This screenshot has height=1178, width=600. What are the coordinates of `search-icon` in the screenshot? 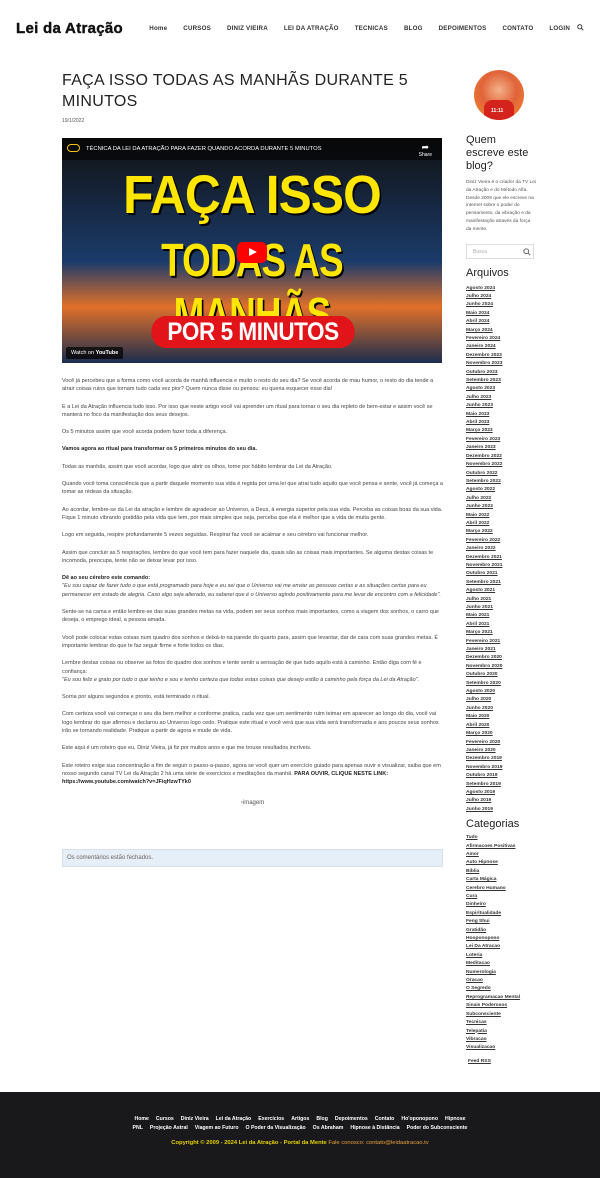 It's located at (580, 27).